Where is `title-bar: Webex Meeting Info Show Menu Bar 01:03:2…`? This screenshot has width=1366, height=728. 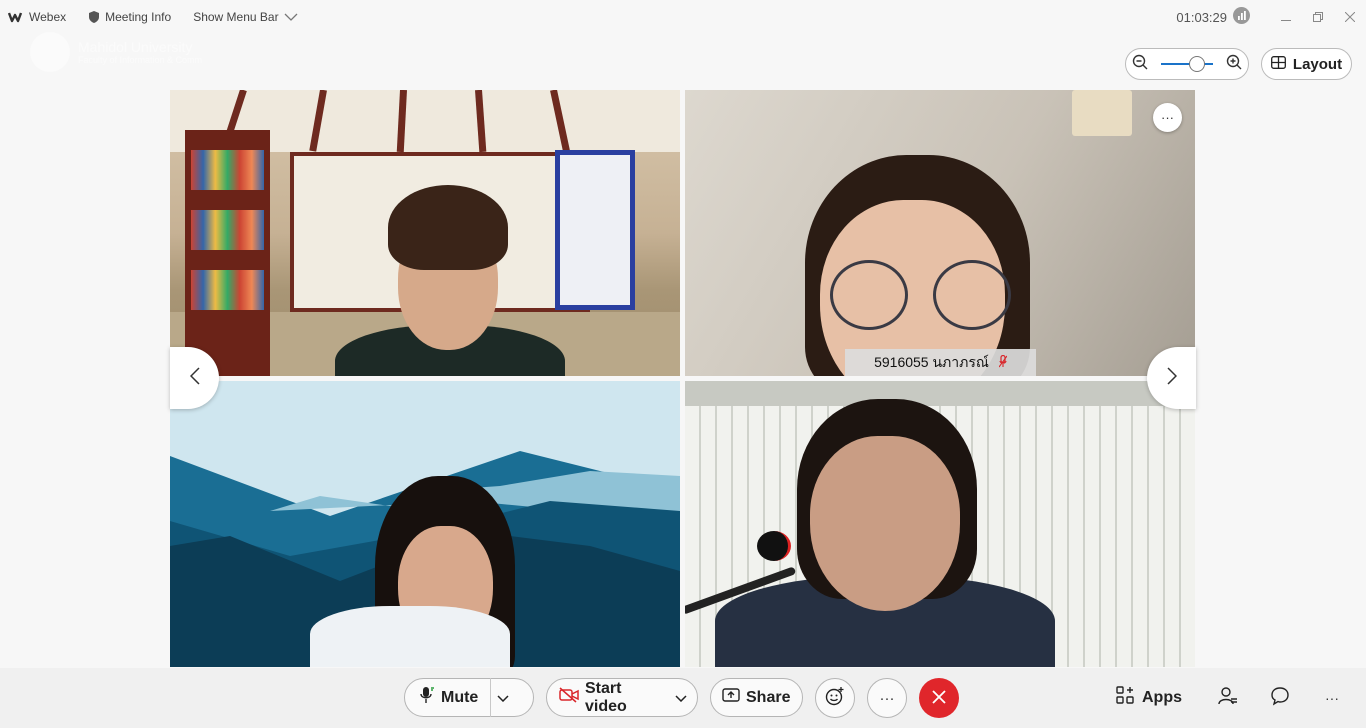
title-bar: Webex Meeting Info Show Menu Bar 01:03:2… is located at coordinates (683, 17).